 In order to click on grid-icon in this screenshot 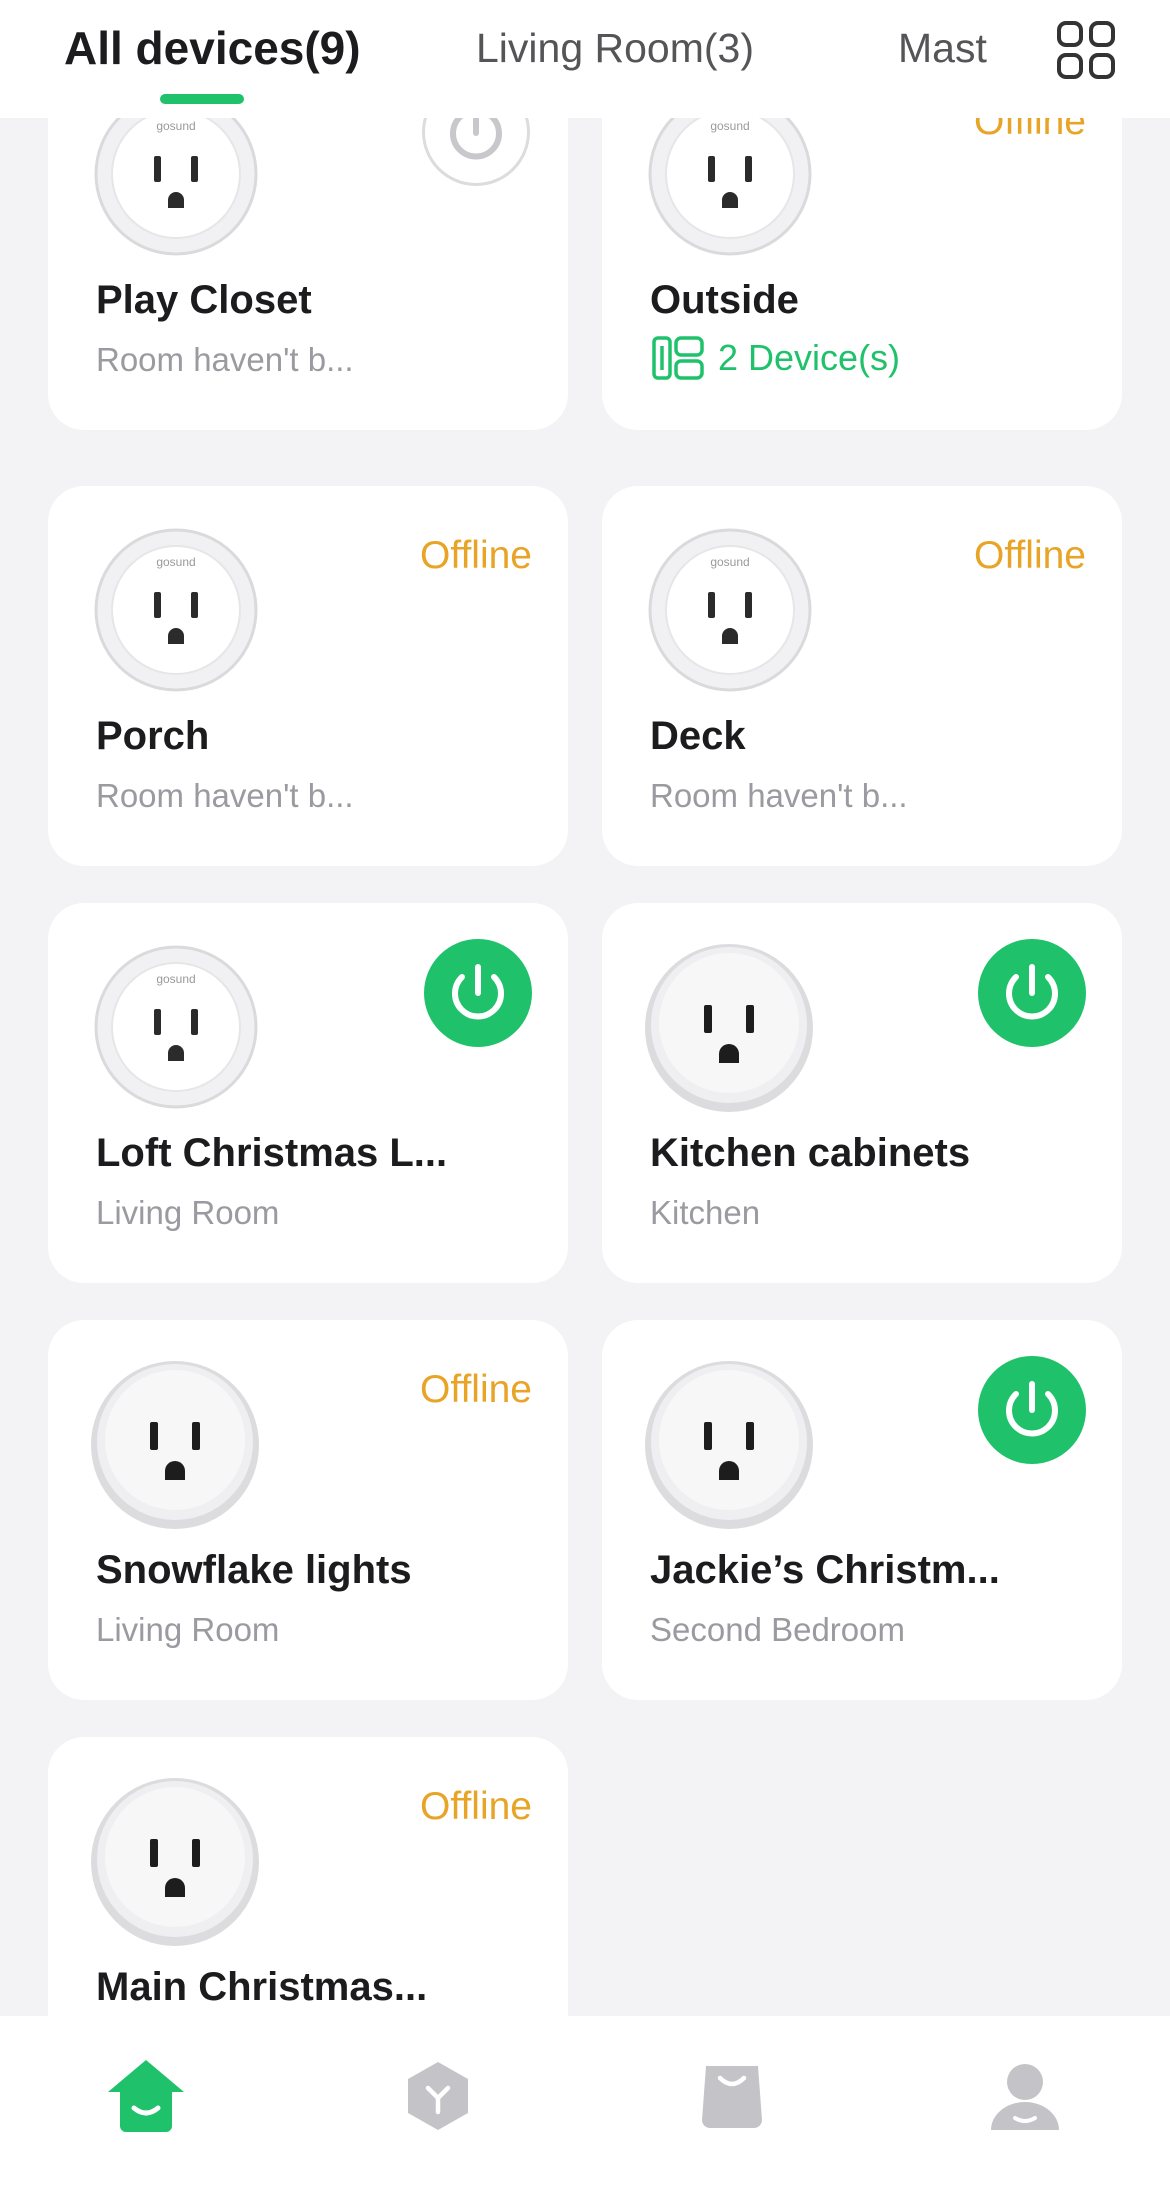, I will do `click(1086, 50)`.